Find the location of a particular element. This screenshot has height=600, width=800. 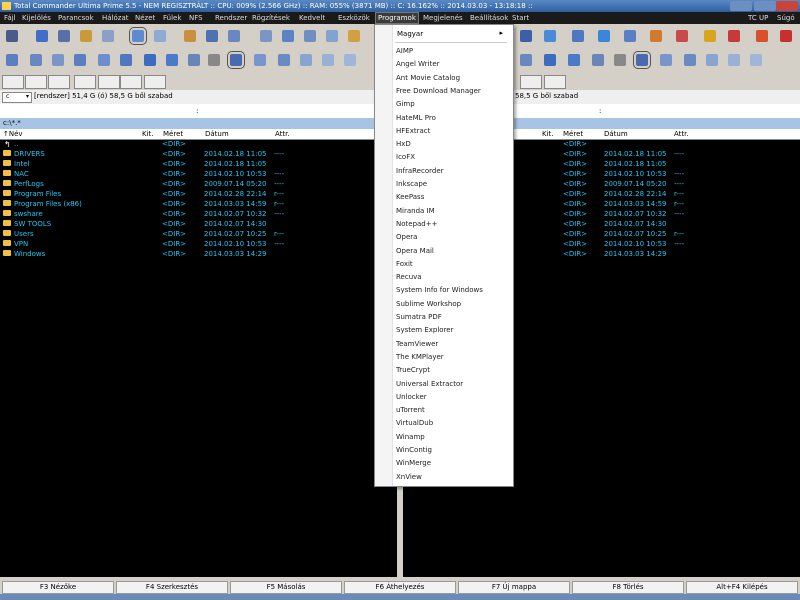

globe-icon is located at coordinates (526, 36).